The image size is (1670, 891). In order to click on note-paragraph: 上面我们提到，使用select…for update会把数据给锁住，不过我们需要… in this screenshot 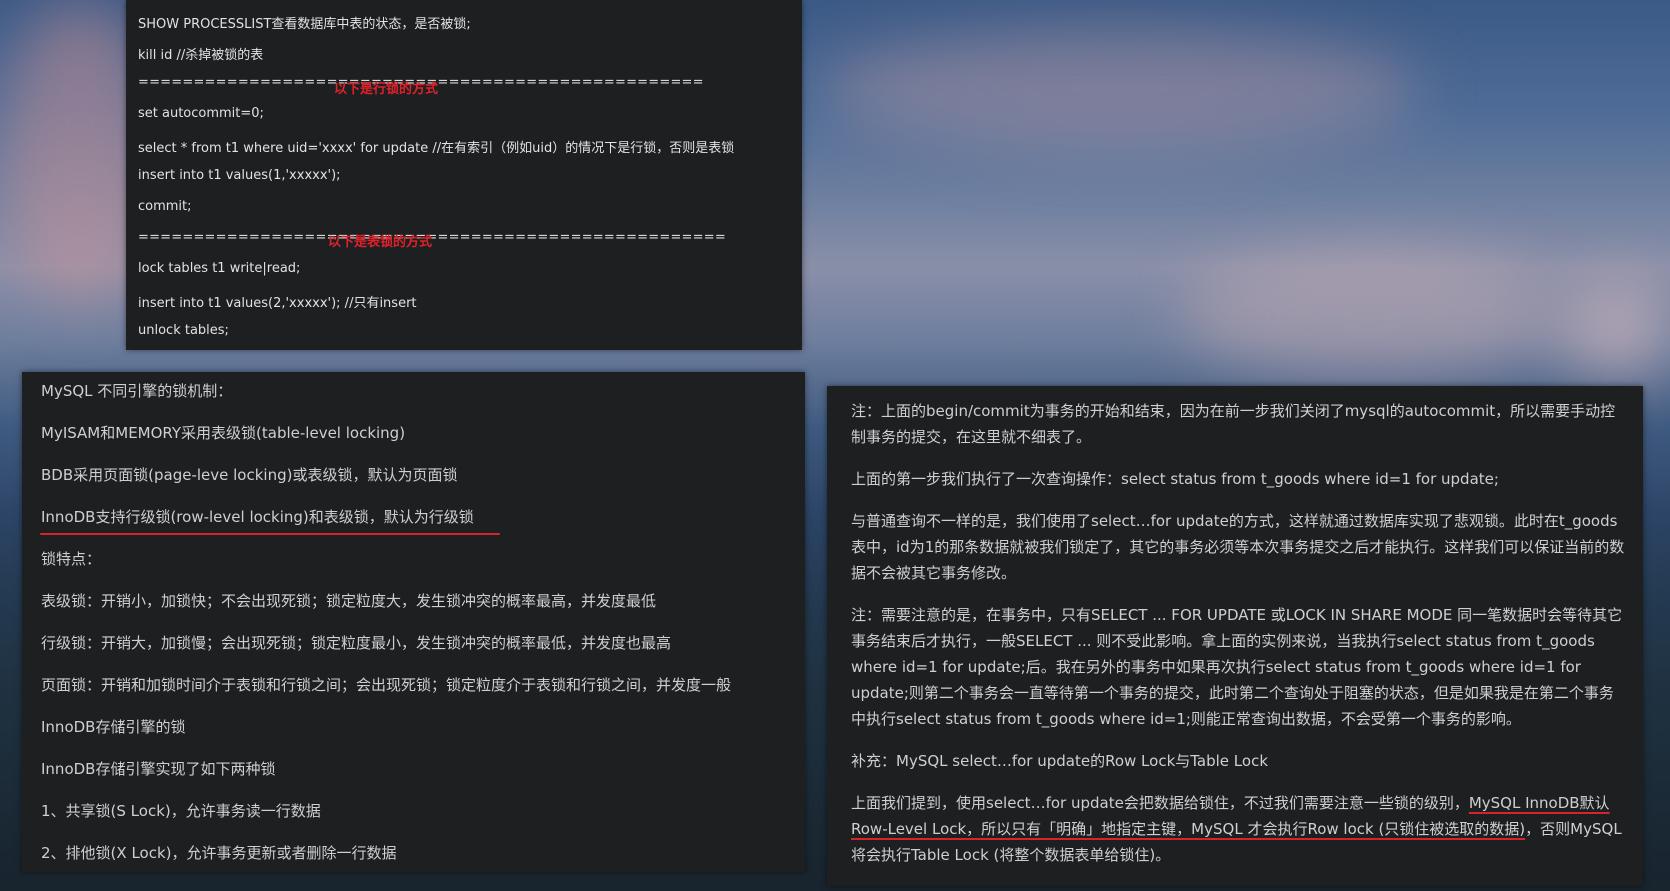, I will do `click(1238, 829)`.